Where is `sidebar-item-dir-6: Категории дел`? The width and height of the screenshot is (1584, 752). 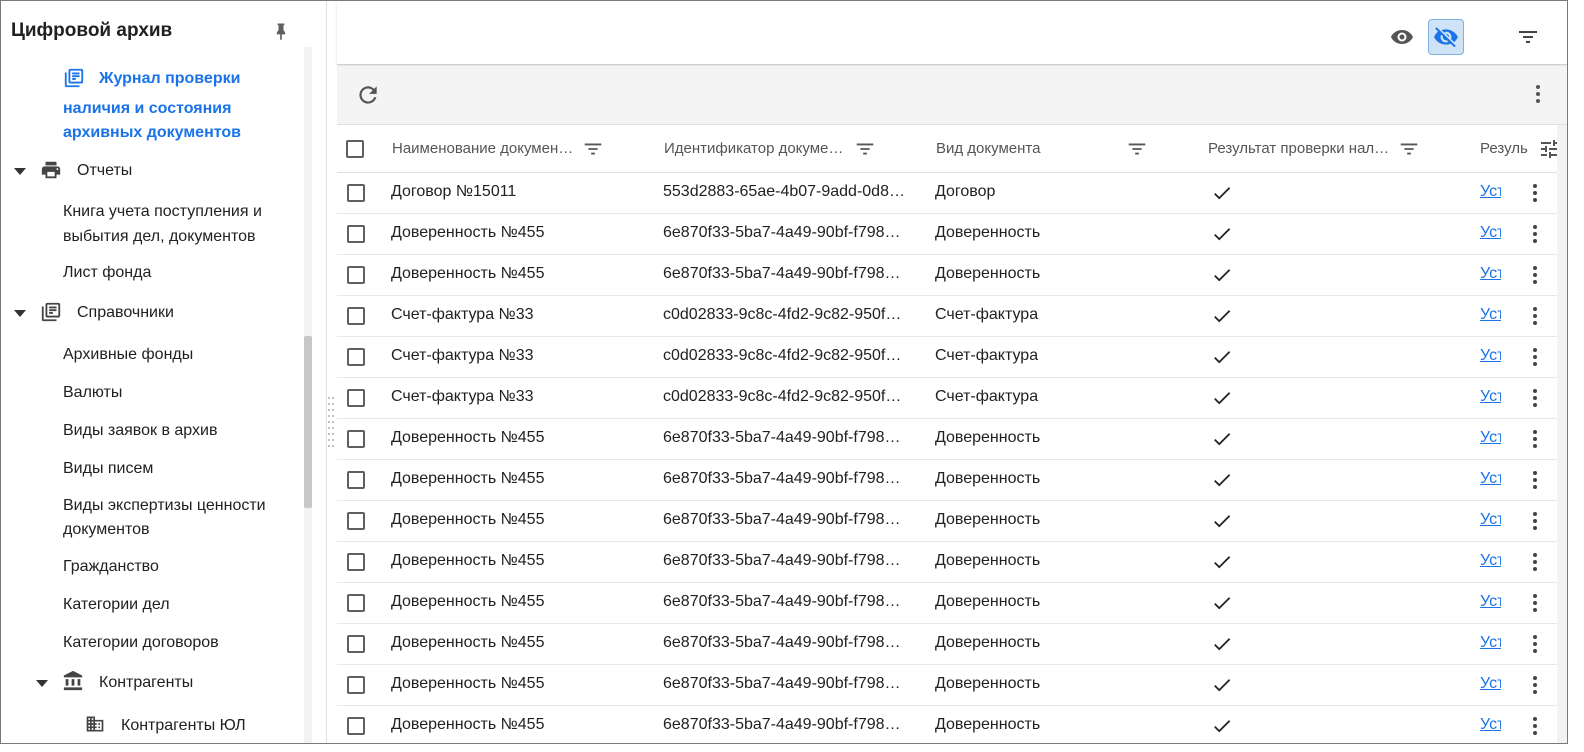
sidebar-item-dir-6: Категории дел is located at coordinates (116, 605).